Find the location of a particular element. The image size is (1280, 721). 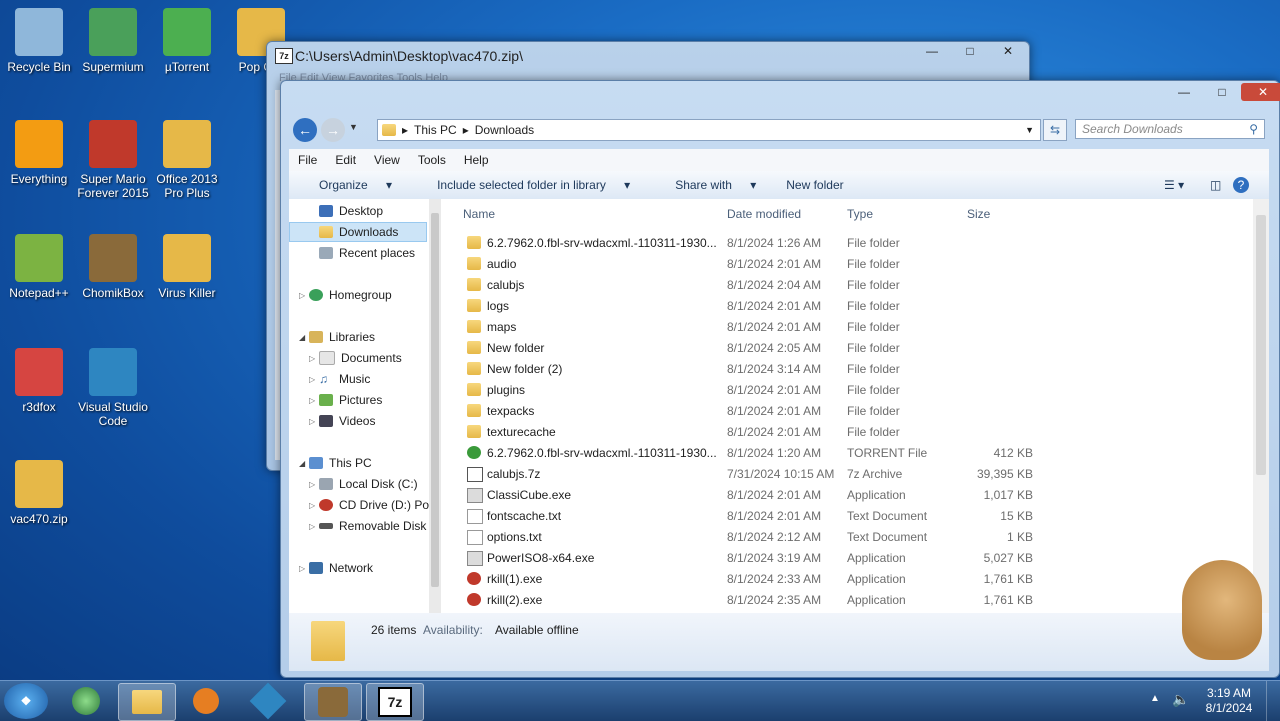

show-desktop-button is located at coordinates (1272, 701).